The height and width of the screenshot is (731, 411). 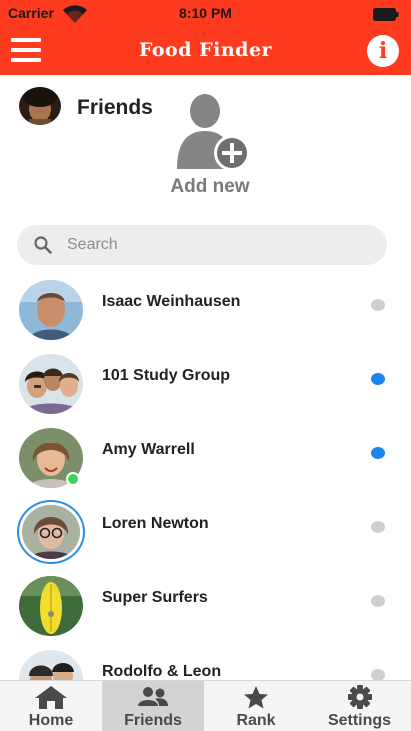 What do you see at coordinates (205, 457) in the screenshot?
I see `friend-row-amy-warrell: Amy Warrell` at bounding box center [205, 457].